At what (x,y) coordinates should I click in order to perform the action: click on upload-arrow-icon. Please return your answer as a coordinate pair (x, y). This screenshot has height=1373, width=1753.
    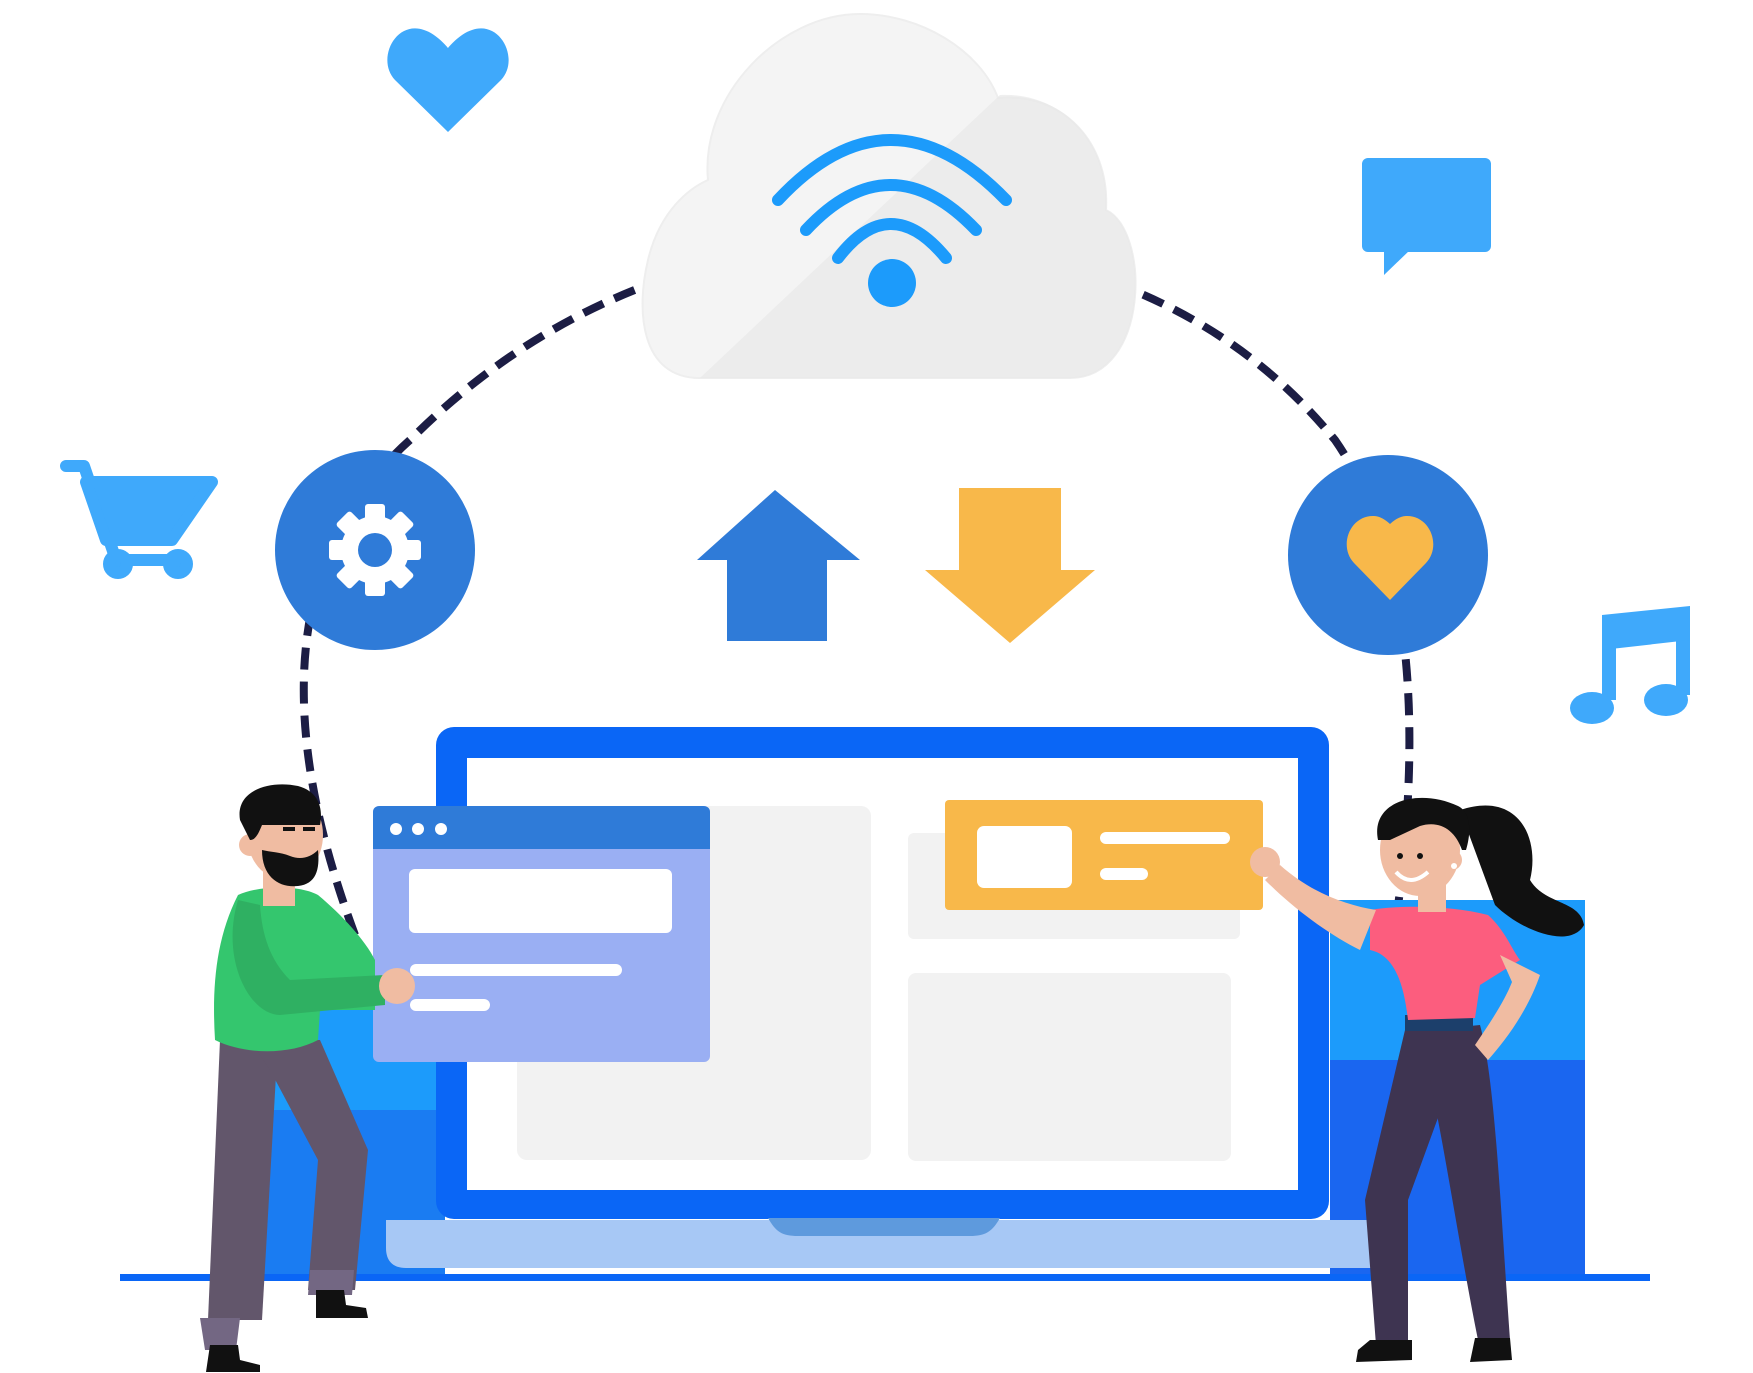
    Looking at the image, I should click on (778, 565).